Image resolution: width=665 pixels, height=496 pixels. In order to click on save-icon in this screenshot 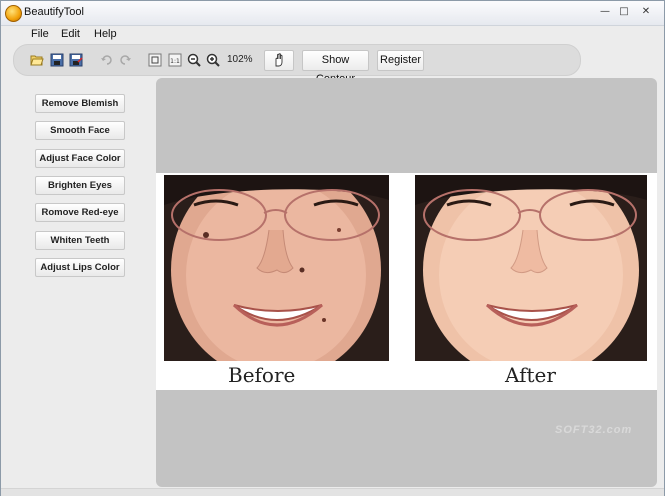, I will do `click(57, 60)`.